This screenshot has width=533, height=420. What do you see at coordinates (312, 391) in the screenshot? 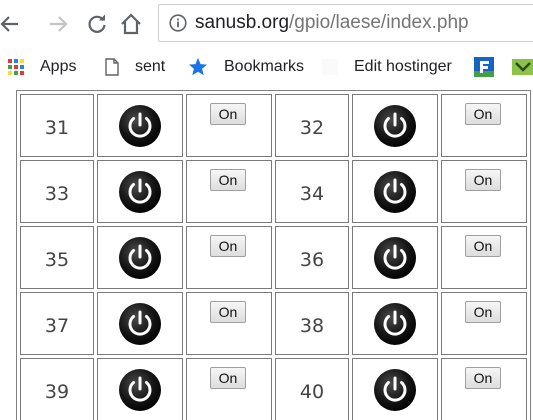
I see `pin-number: 40` at bounding box center [312, 391].